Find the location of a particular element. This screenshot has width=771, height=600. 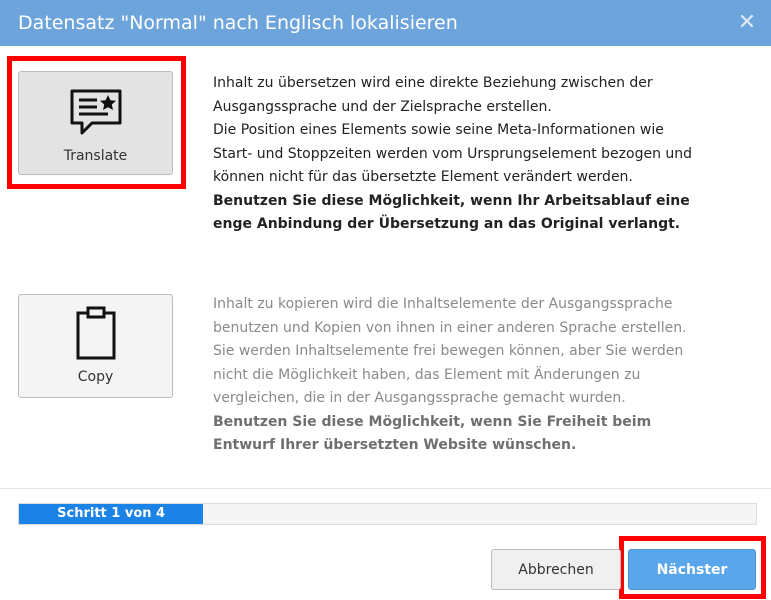

copy-option-label: Copy is located at coordinates (95, 377).